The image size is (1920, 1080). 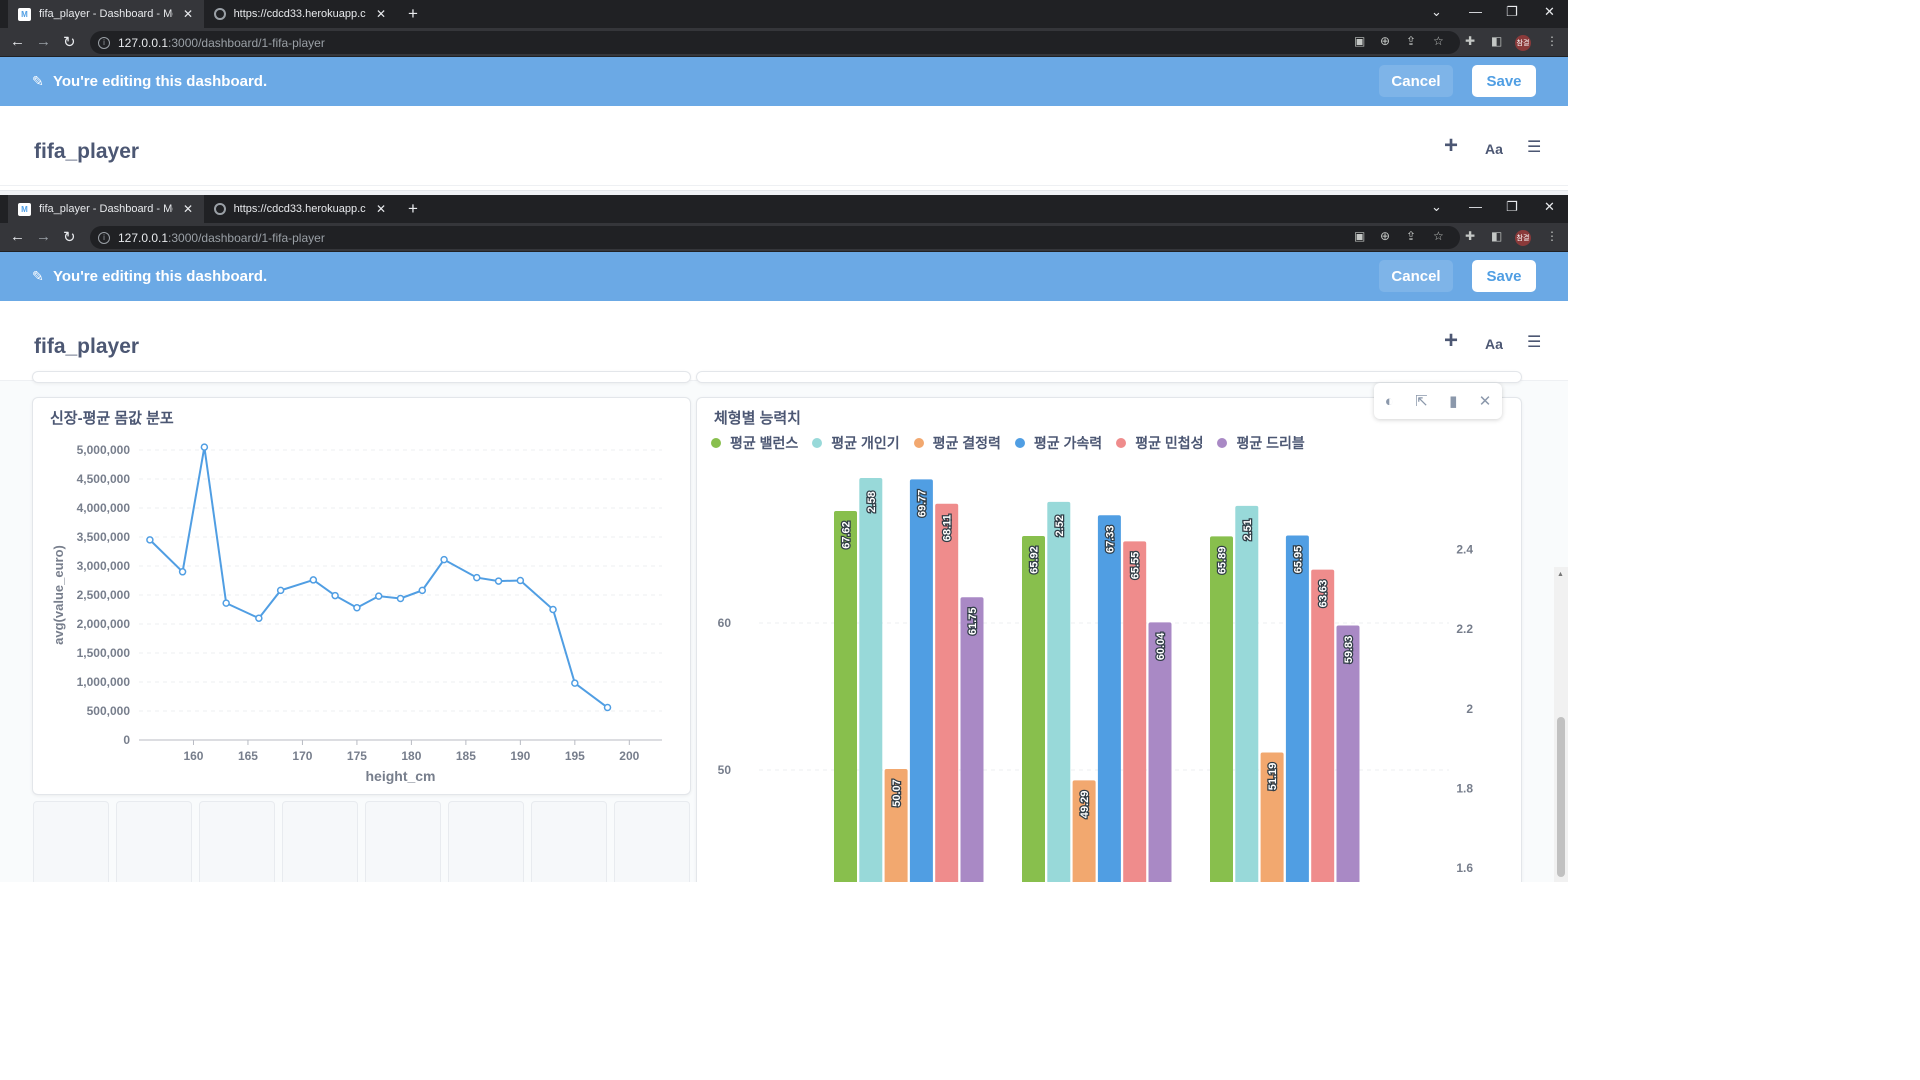 What do you see at coordinates (1035, 560) in the screenshot?
I see `data-label: 65.92` at bounding box center [1035, 560].